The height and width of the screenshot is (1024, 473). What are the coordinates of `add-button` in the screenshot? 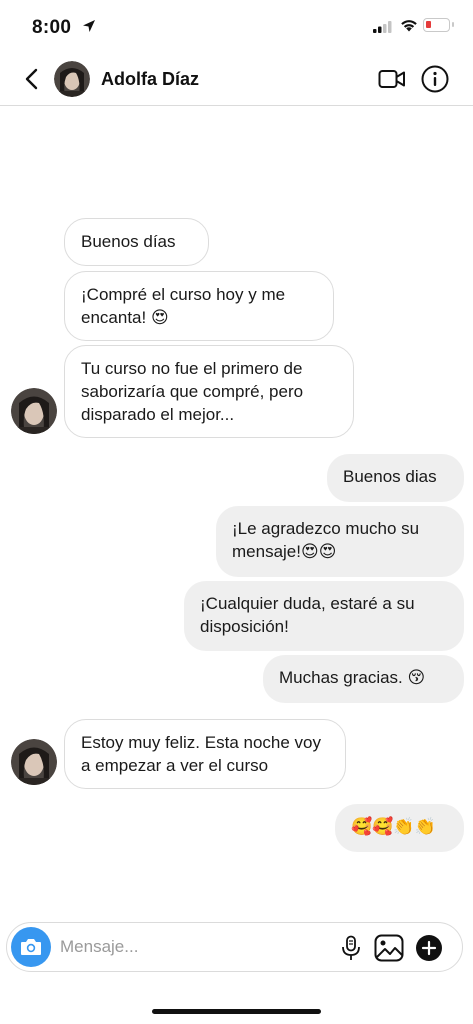 It's located at (429, 948).